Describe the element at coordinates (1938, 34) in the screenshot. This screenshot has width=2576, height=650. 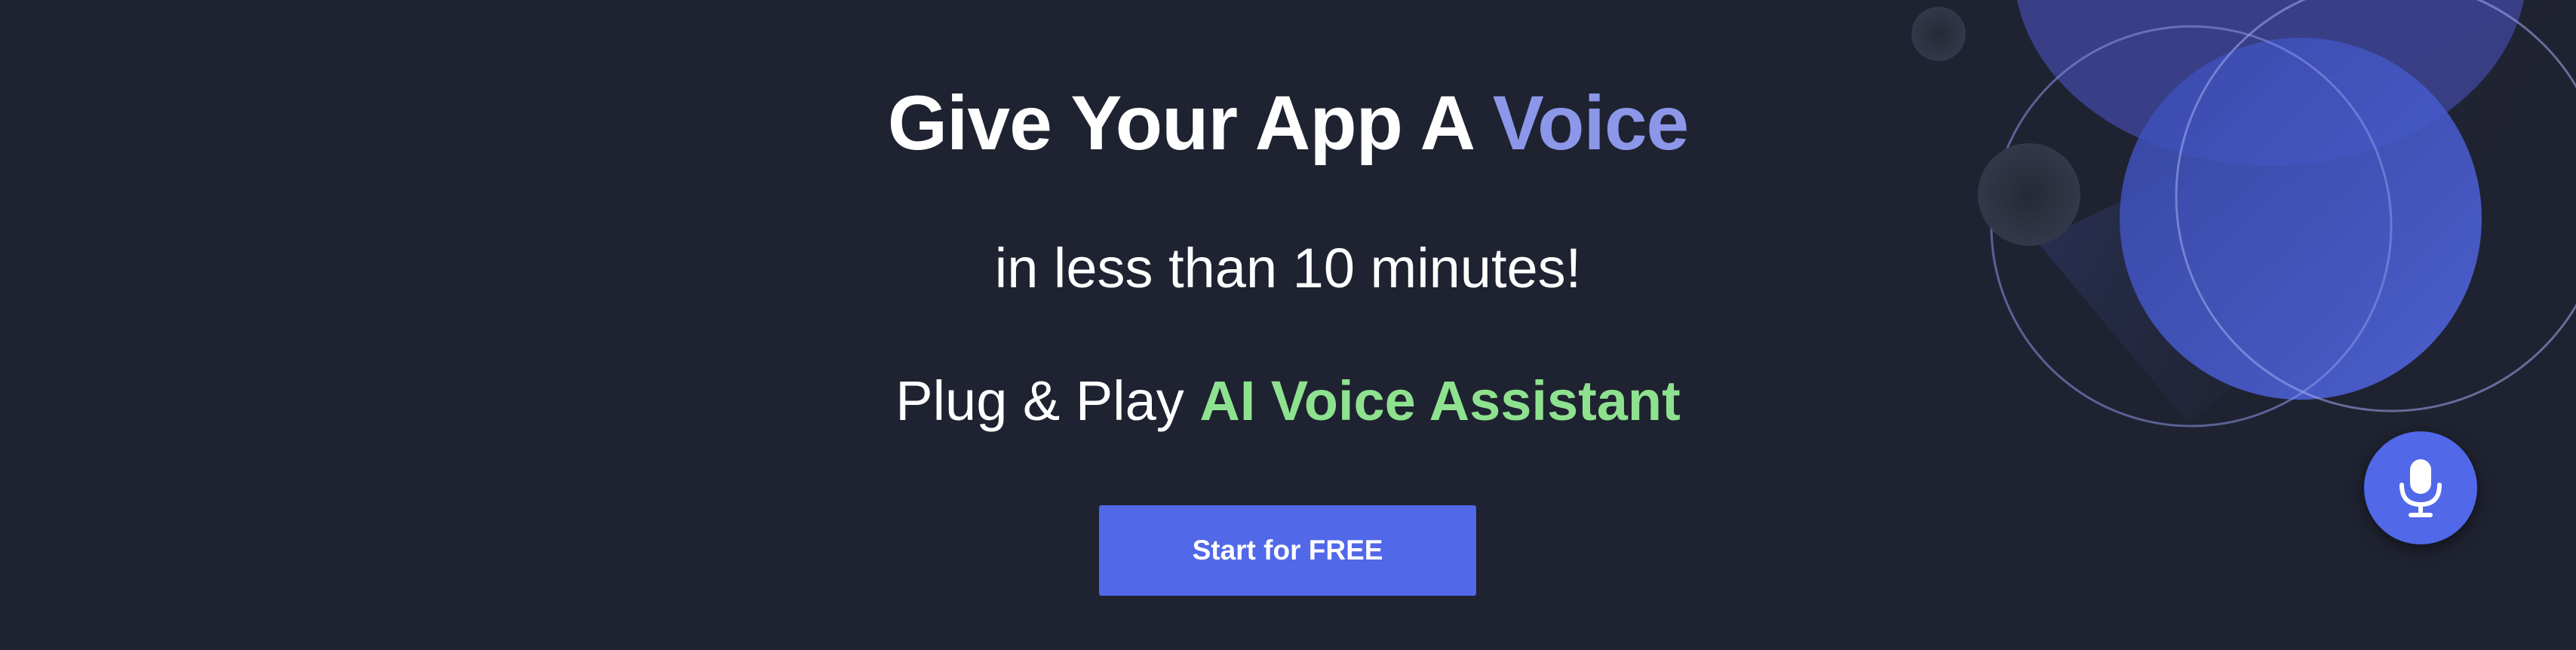
I see `decor-dot-small` at that location.